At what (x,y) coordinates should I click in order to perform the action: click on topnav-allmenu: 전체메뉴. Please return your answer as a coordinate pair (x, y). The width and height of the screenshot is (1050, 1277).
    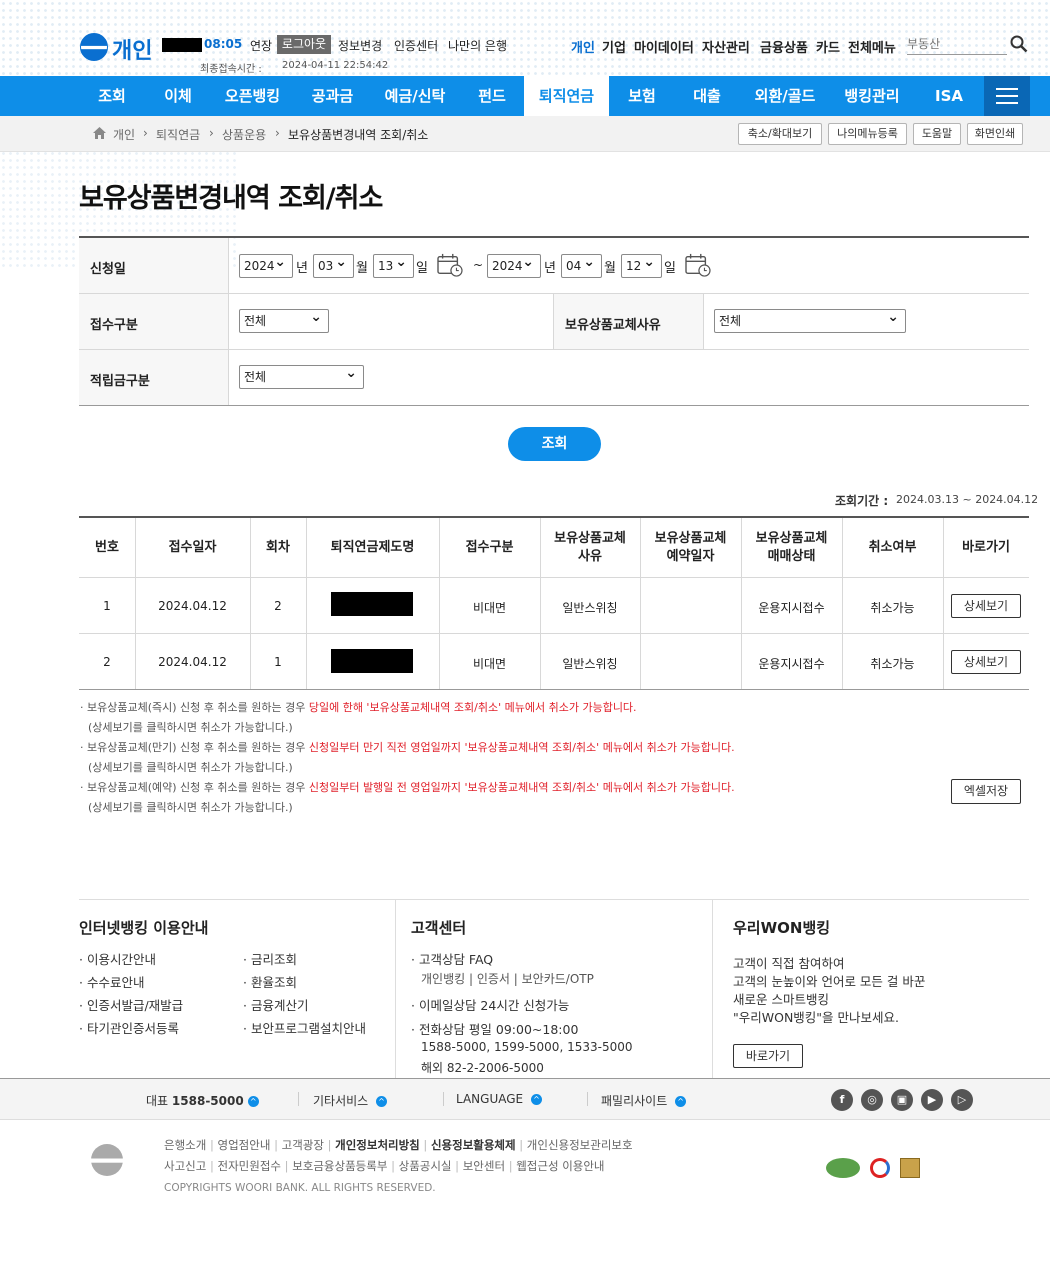
    Looking at the image, I should click on (872, 46).